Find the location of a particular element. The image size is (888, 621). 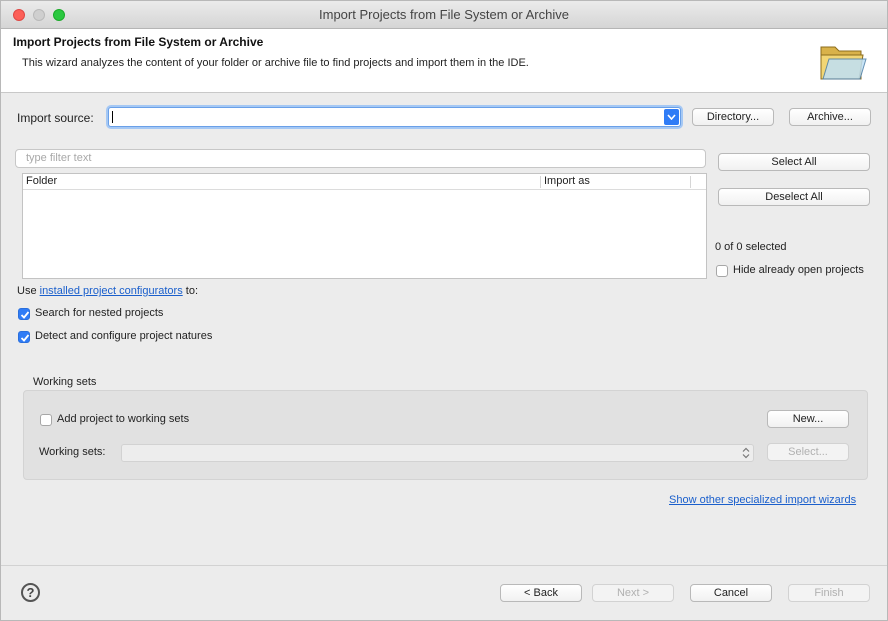

working-sets-label: Working sets: is located at coordinates (72, 452).